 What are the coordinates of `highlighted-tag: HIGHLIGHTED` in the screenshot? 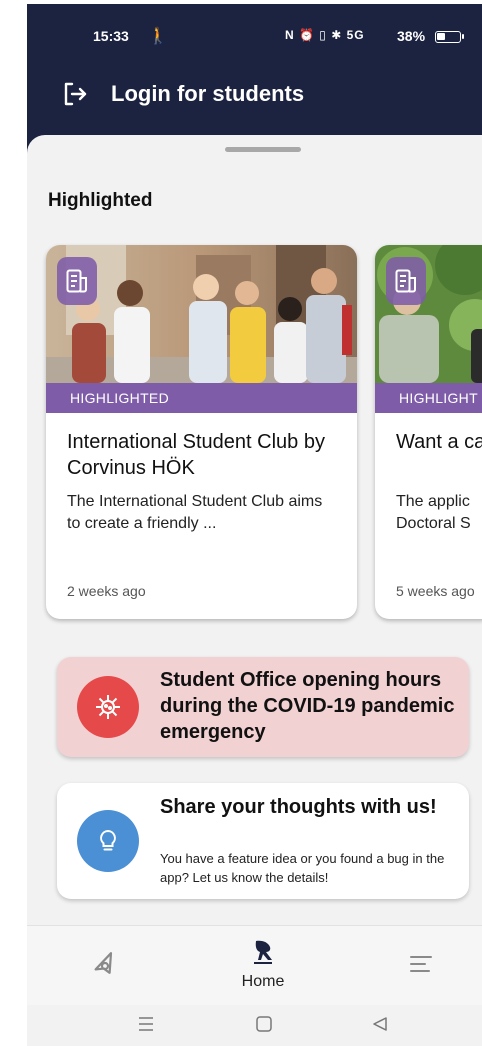 It's located at (201, 398).